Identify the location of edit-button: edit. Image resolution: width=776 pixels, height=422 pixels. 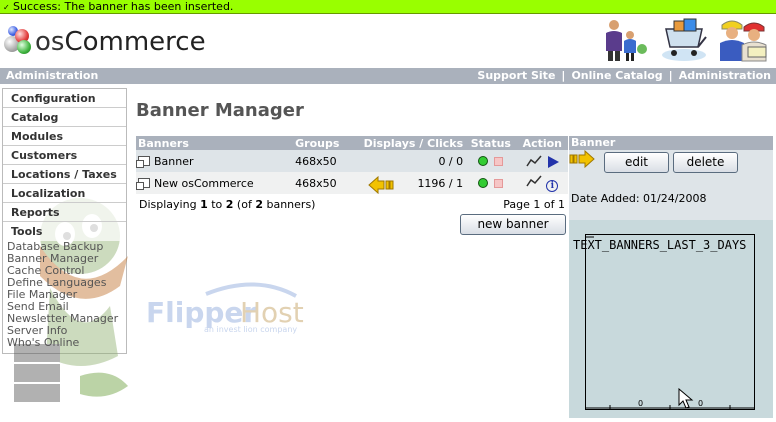
(636, 162).